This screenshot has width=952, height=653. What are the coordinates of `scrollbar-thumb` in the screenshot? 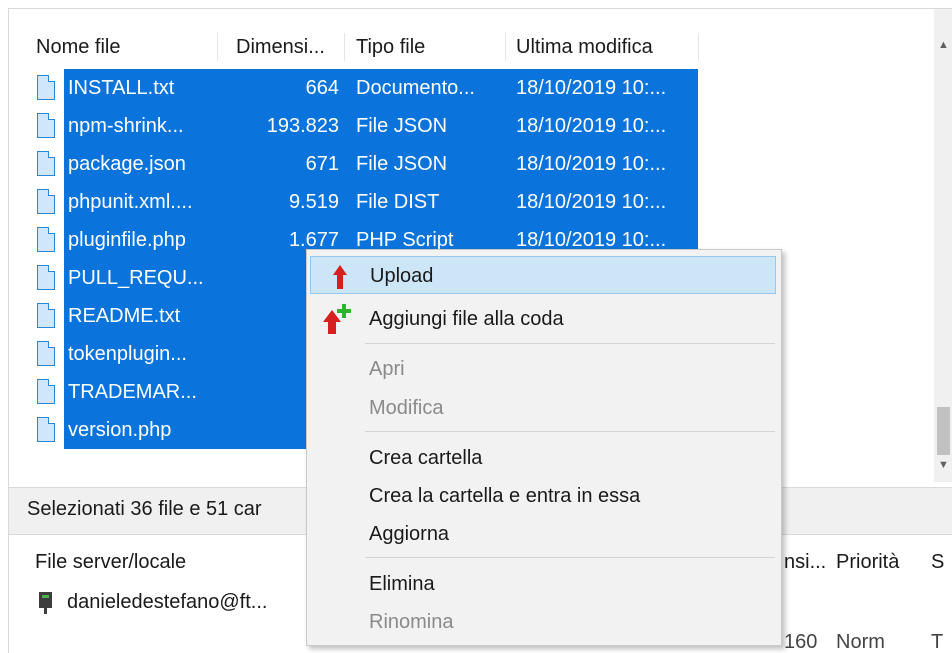 It's located at (943, 431).